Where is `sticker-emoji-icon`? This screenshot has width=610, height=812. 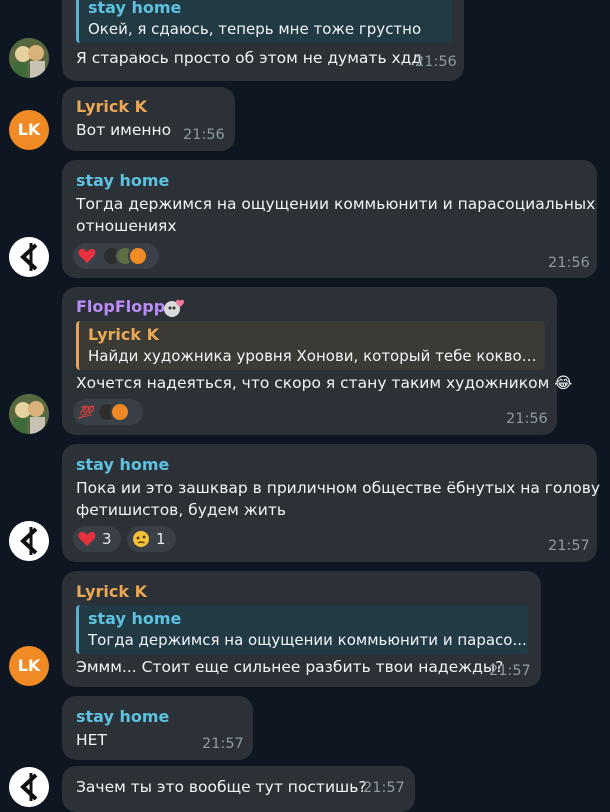 sticker-emoji-icon is located at coordinates (174, 308).